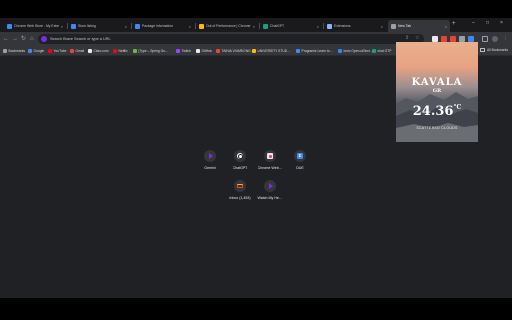 The image size is (512, 320). What do you see at coordinates (355, 26) in the screenshot?
I see `tab-extensions: Extensions ×` at bounding box center [355, 26].